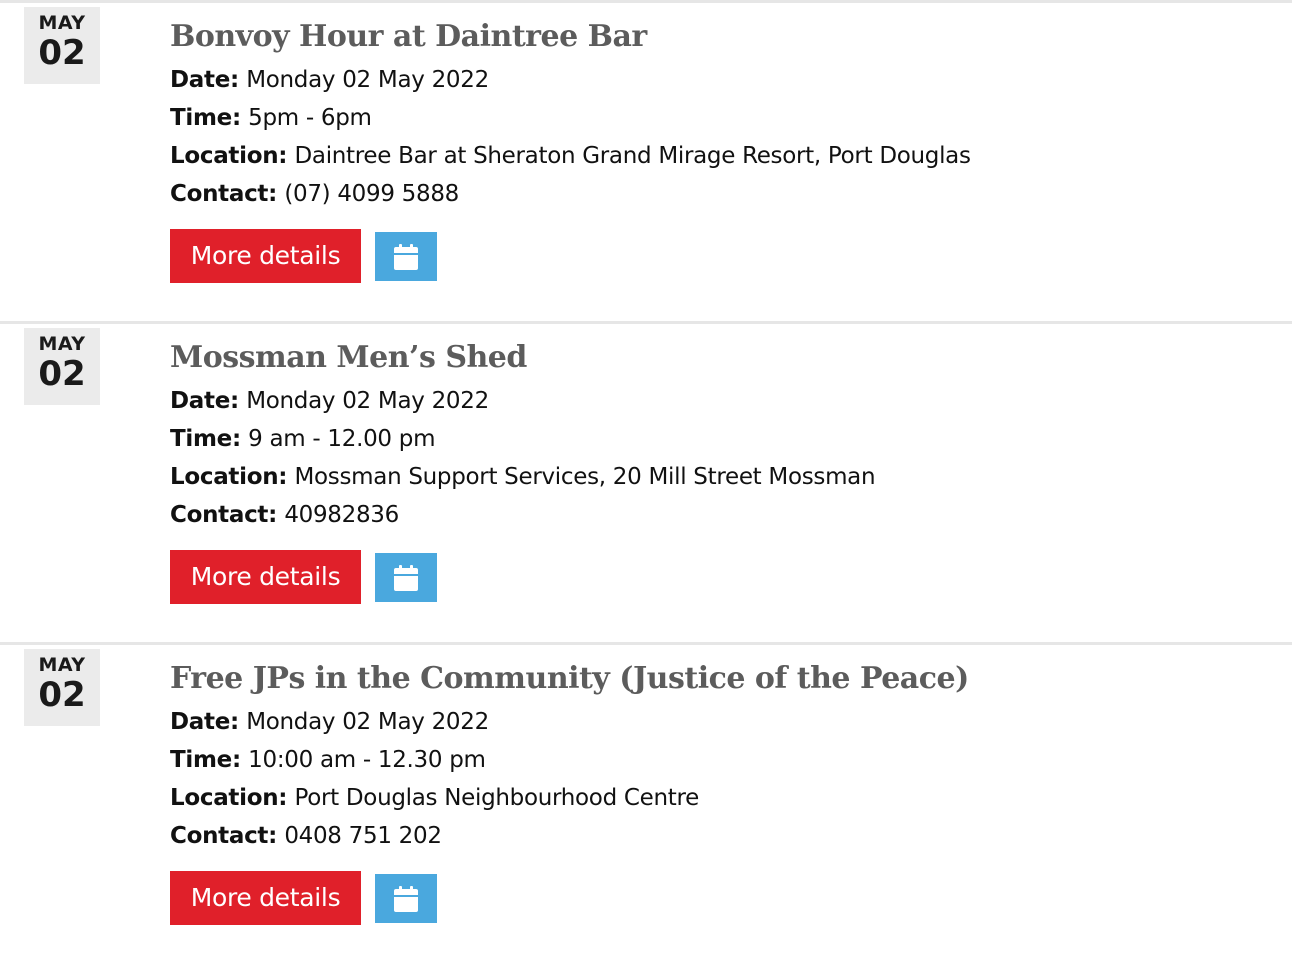 The height and width of the screenshot is (962, 1292). I want to click on location-value: Port Douglas Neighbourhood Centre, so click(496, 798).